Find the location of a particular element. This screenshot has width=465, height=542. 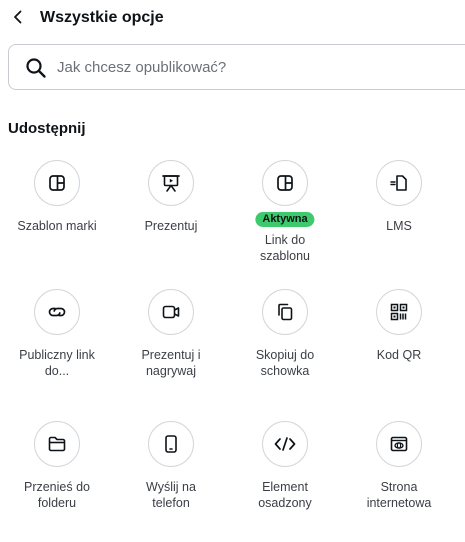

search-icon is located at coordinates (36, 68).